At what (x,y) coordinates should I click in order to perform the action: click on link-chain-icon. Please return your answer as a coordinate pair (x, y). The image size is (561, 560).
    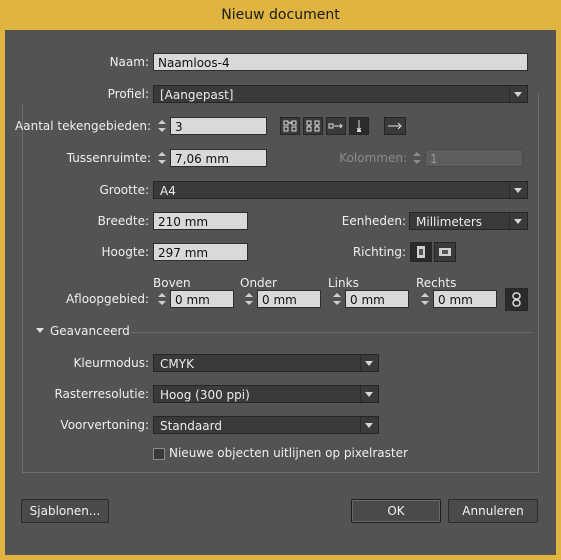
    Looking at the image, I should click on (516, 299).